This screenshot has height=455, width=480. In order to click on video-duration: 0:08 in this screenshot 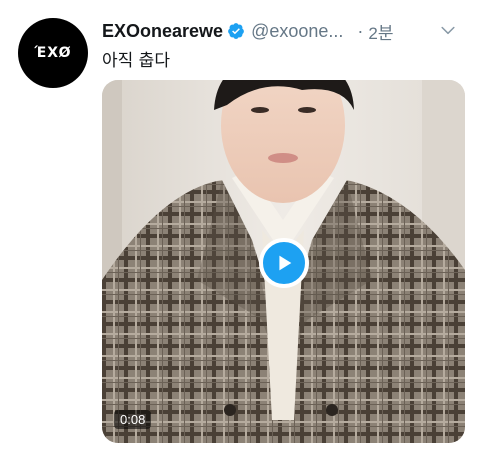, I will do `click(133, 419)`.